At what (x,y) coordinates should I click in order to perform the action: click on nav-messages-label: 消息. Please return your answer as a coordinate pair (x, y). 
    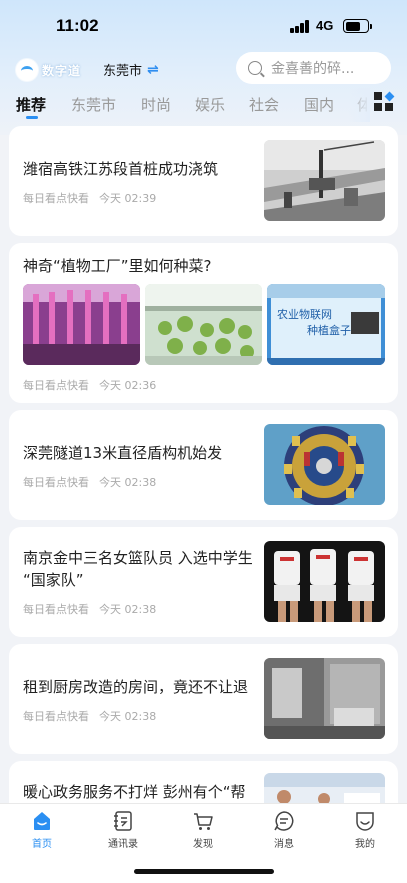
    Looking at the image, I should click on (284, 844).